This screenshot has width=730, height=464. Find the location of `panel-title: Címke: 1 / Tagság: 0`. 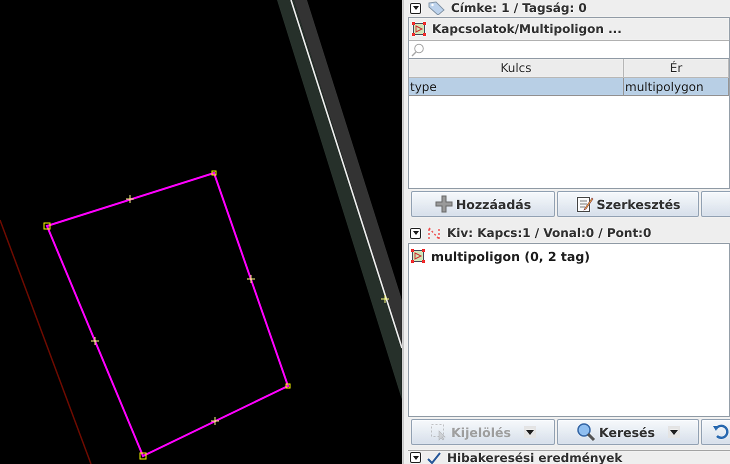

panel-title: Címke: 1 / Tagság: 0 is located at coordinates (519, 8).